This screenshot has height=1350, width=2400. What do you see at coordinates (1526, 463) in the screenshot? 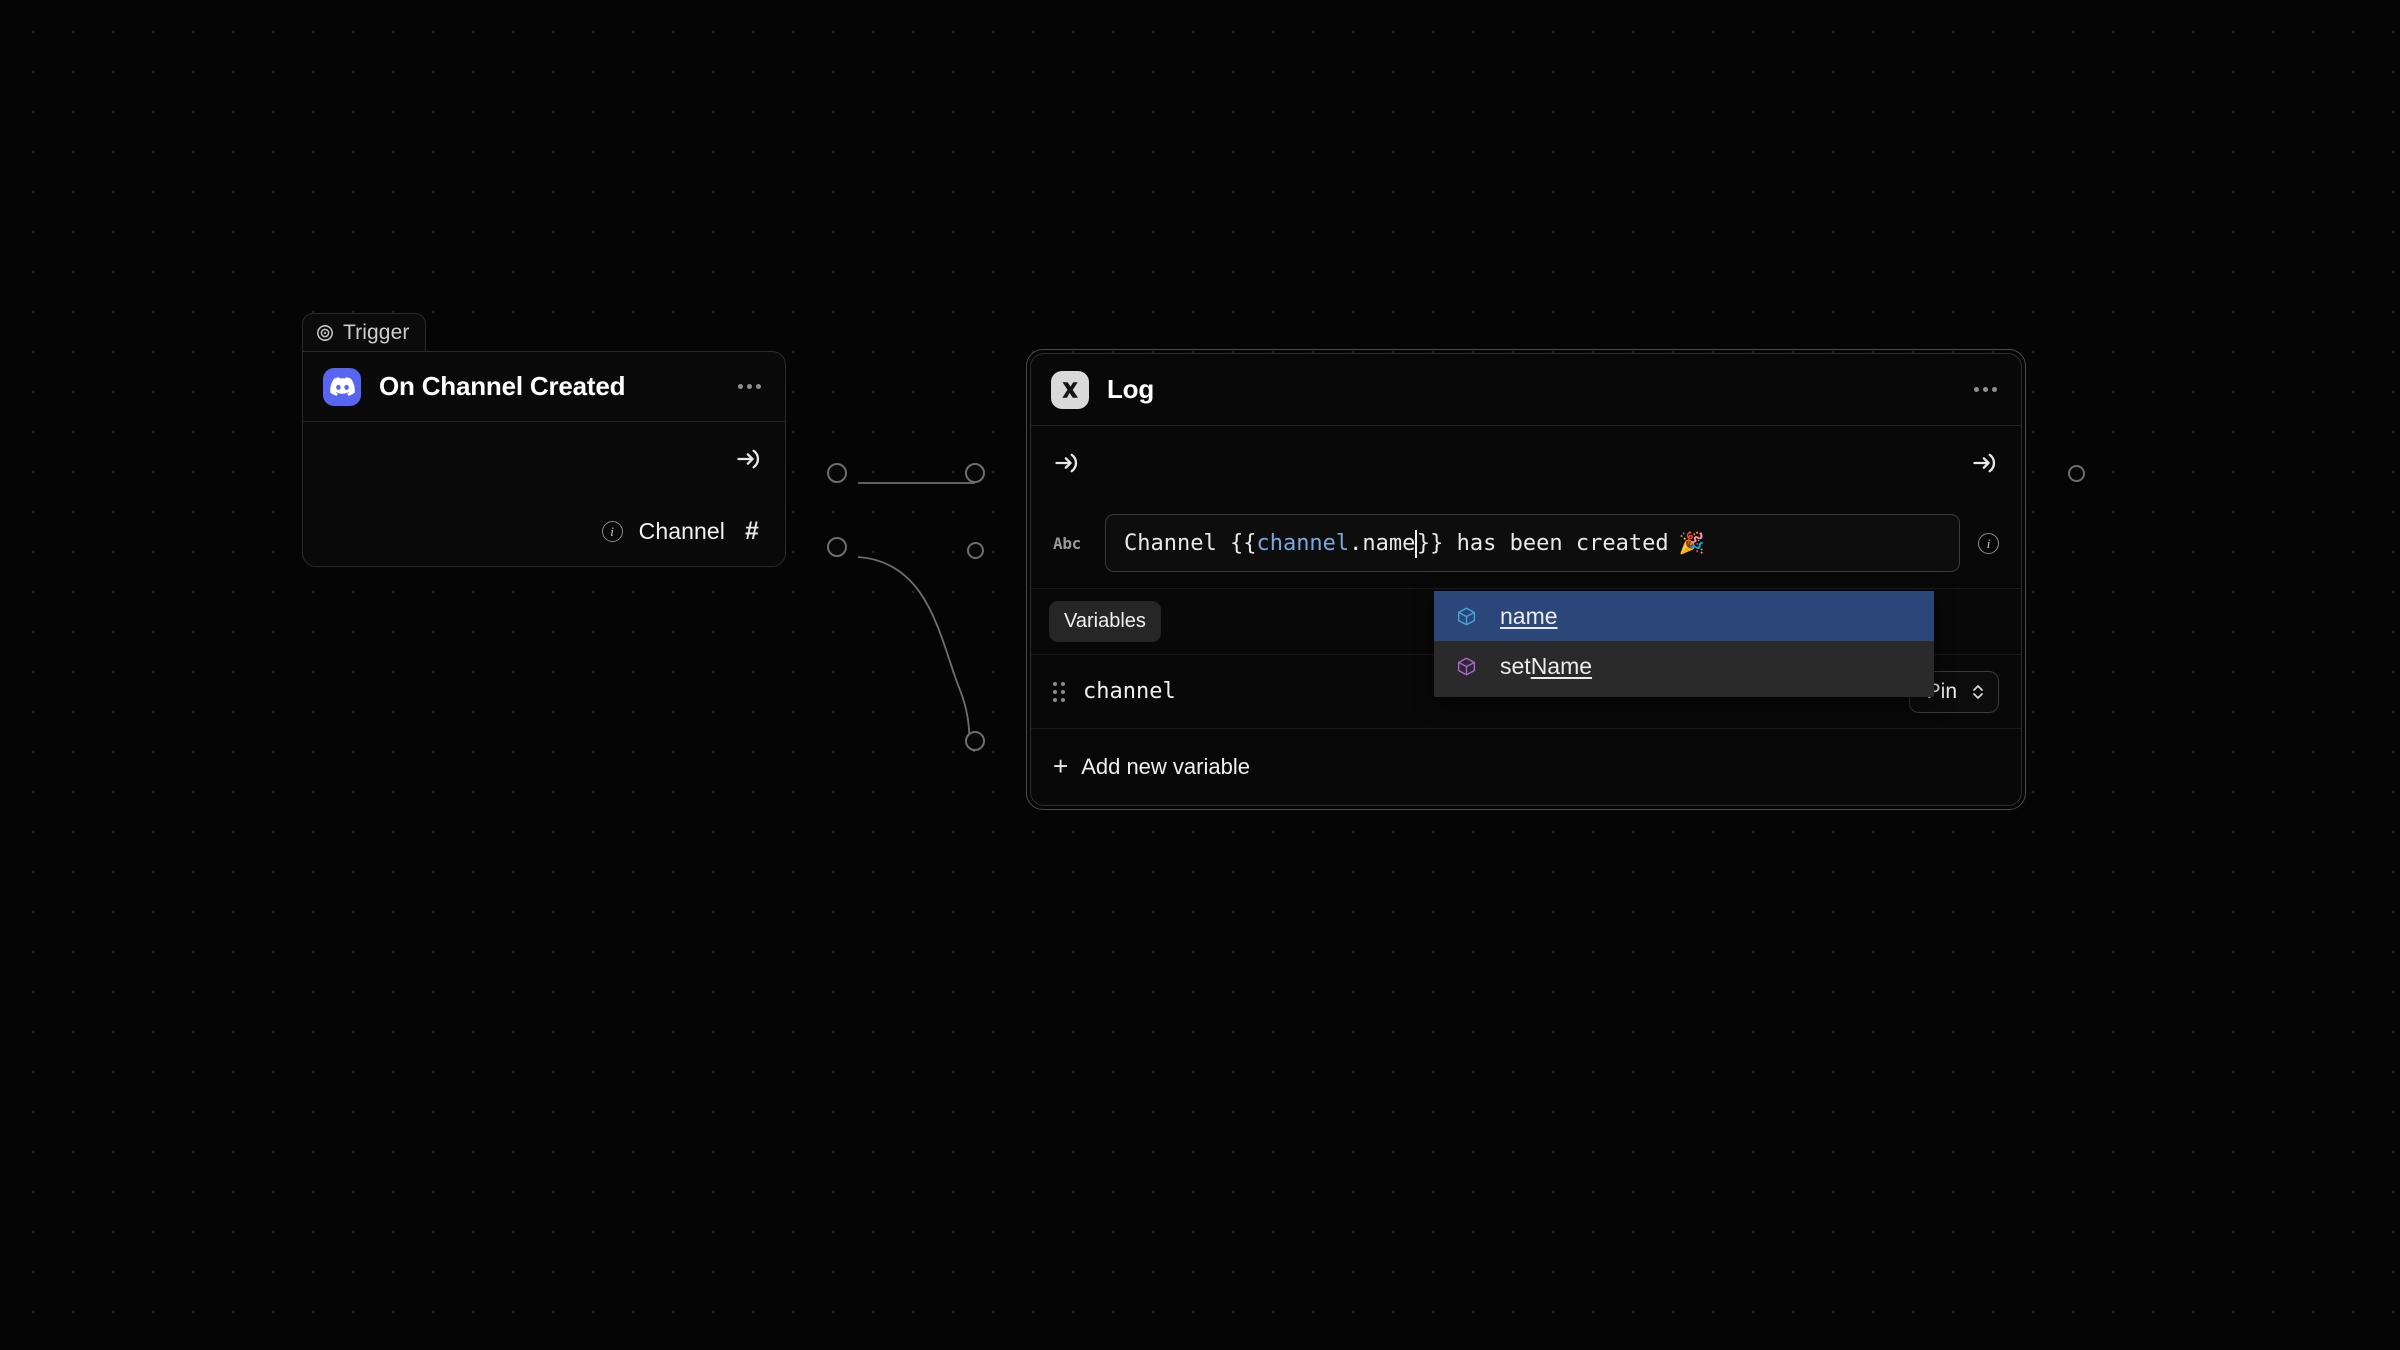
I see `log-flow-row` at bounding box center [1526, 463].